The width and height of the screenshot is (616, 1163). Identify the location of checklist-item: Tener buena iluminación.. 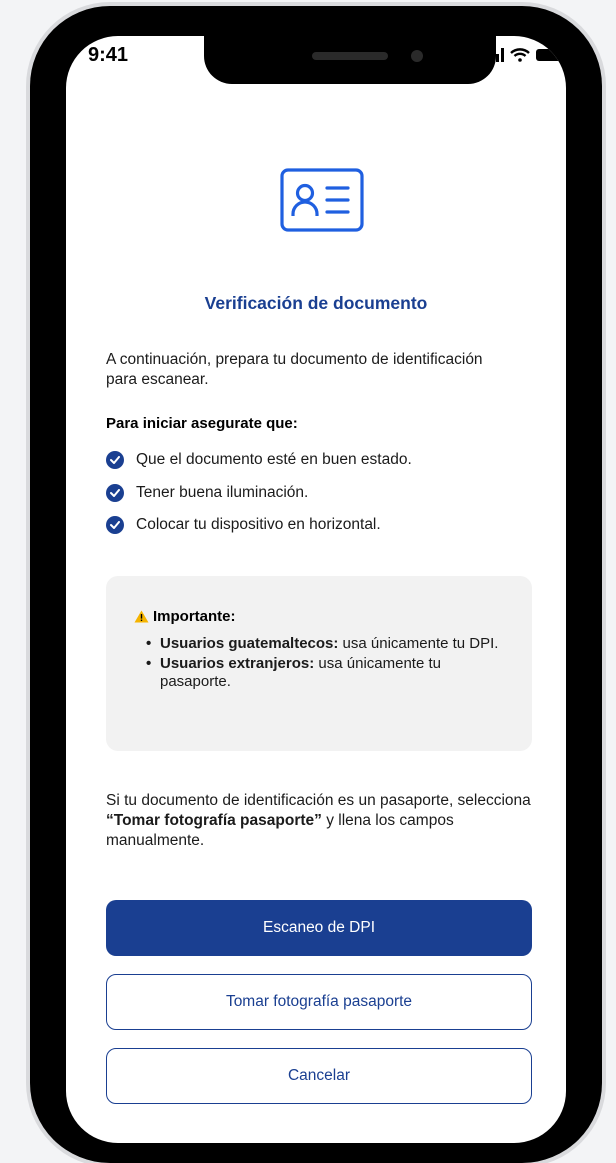
(316, 493).